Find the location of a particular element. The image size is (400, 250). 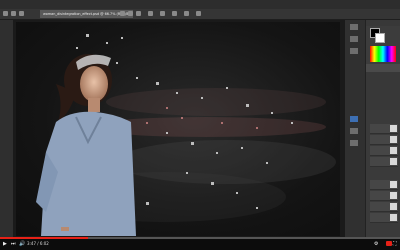

pan-icon is located at coordinates (186, 13).